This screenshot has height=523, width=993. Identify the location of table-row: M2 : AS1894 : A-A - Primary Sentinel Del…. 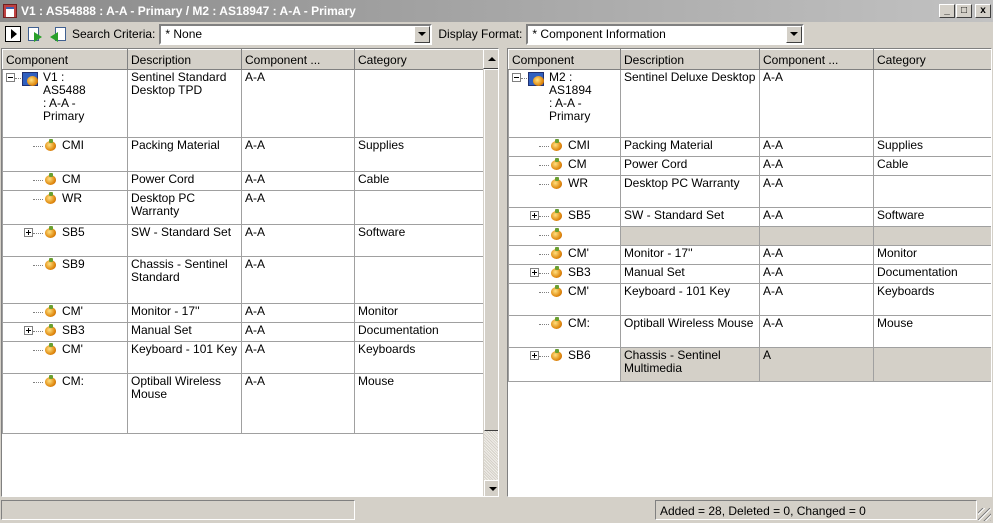
(749, 103).